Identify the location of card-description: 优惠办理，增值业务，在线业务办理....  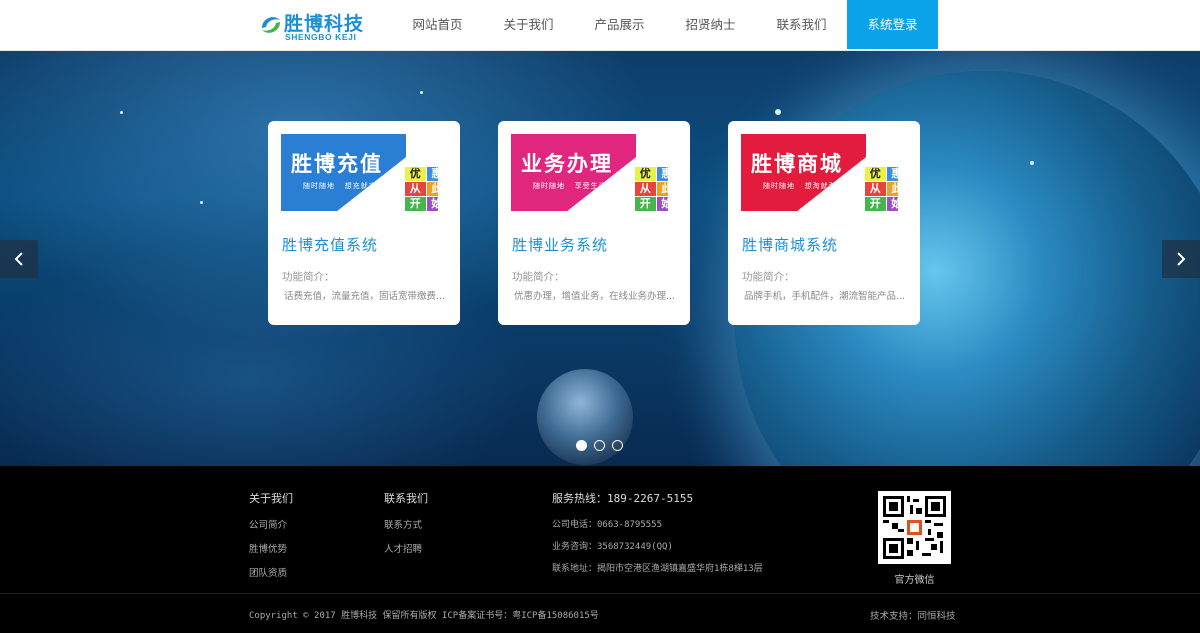
(595, 296).